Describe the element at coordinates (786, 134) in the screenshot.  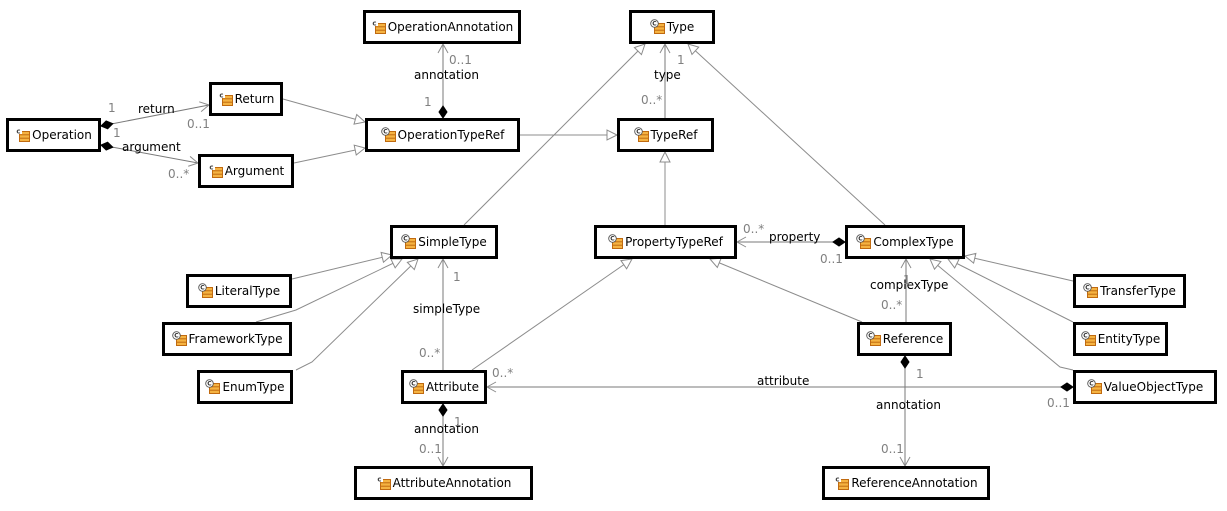
I see `generalization-complextype-to-type-line` at that location.